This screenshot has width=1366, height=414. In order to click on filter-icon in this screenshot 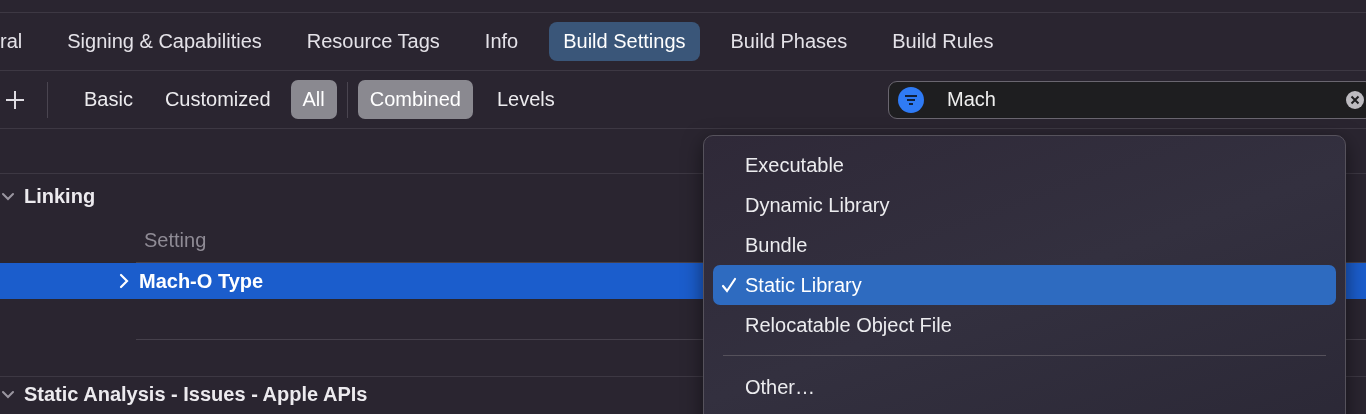, I will do `click(911, 99)`.